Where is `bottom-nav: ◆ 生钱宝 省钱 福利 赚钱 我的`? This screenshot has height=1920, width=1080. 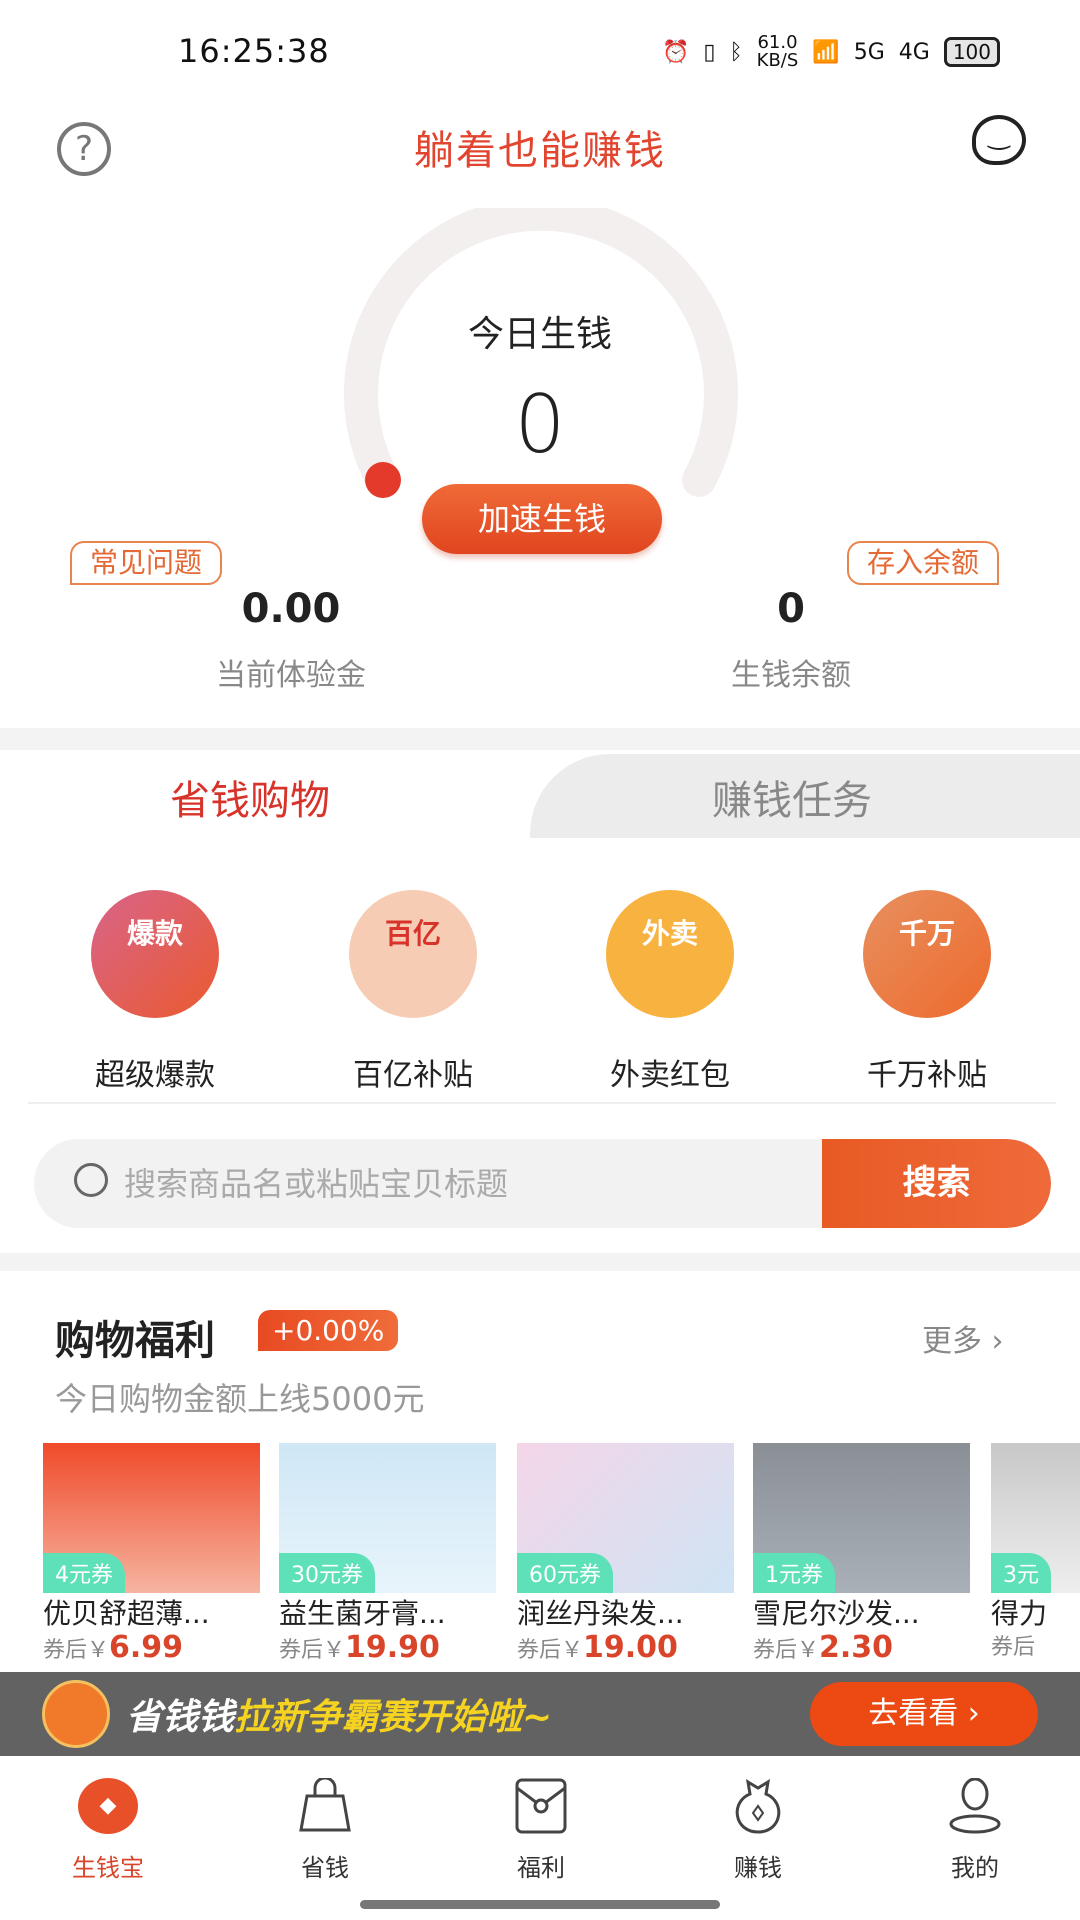
bottom-nav: ◆ 生钱宝 省钱 福利 赚钱 我的 is located at coordinates (540, 1828).